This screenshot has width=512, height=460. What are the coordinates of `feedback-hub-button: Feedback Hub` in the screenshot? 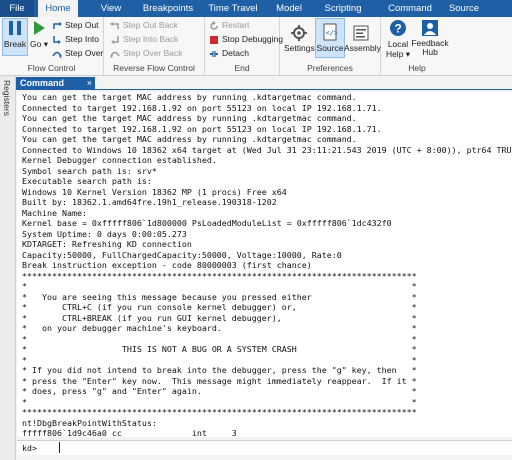 It's located at (430, 38).